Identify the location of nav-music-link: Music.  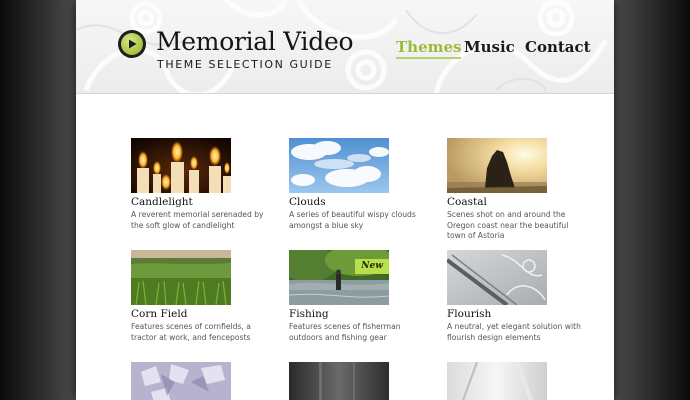
(489, 47).